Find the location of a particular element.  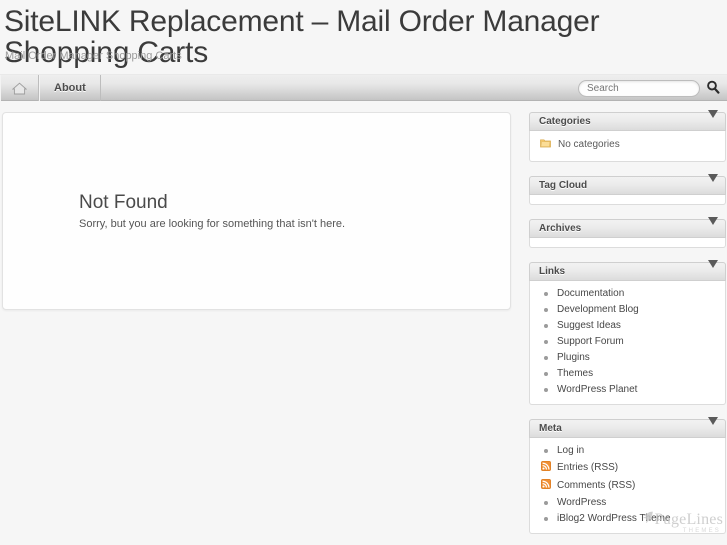

leaf-icon is located at coordinates (649, 519).